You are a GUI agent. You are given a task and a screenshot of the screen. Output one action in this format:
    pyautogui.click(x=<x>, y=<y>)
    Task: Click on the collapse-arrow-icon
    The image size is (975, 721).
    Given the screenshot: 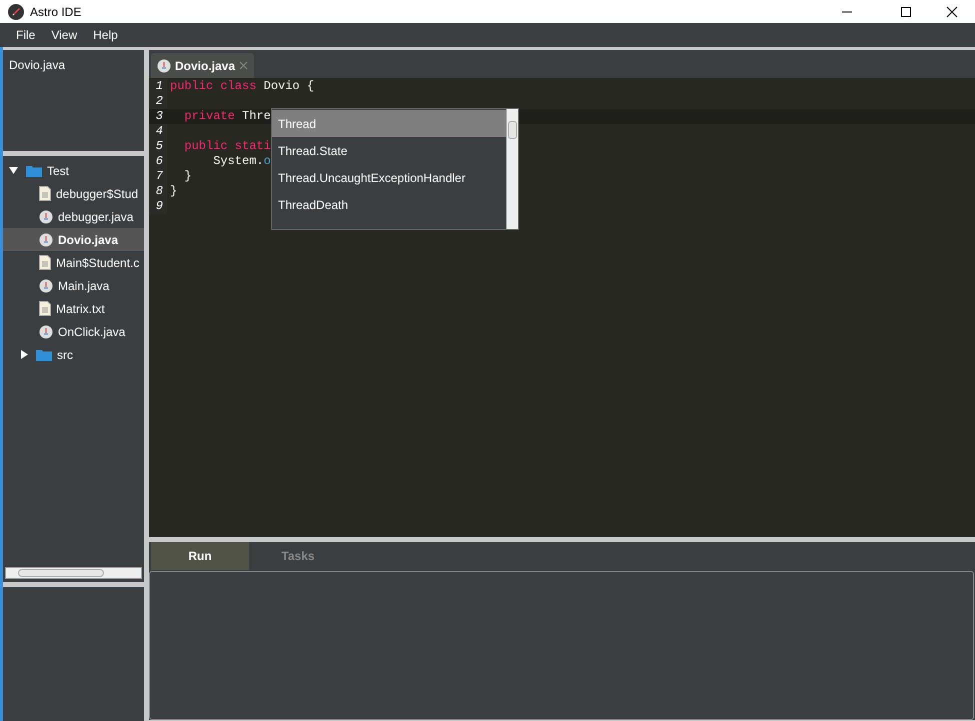 What is the action you would take?
    pyautogui.click(x=13, y=170)
    